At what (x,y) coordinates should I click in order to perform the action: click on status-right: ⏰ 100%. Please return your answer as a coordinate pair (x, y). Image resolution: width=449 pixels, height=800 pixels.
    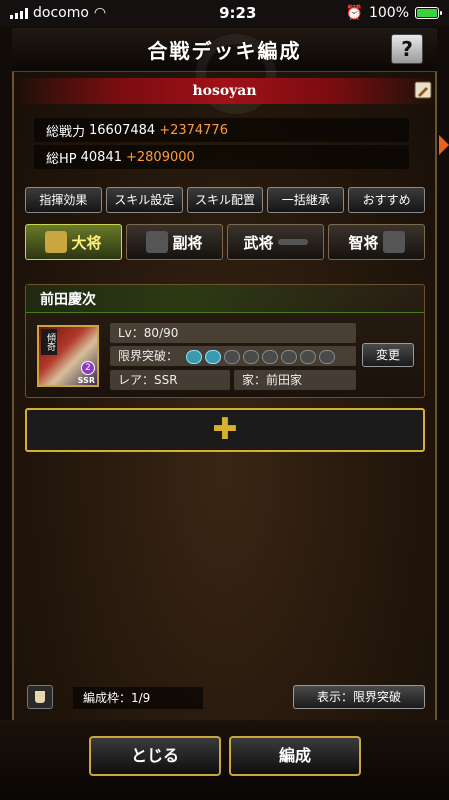
    Looking at the image, I should click on (393, 13).